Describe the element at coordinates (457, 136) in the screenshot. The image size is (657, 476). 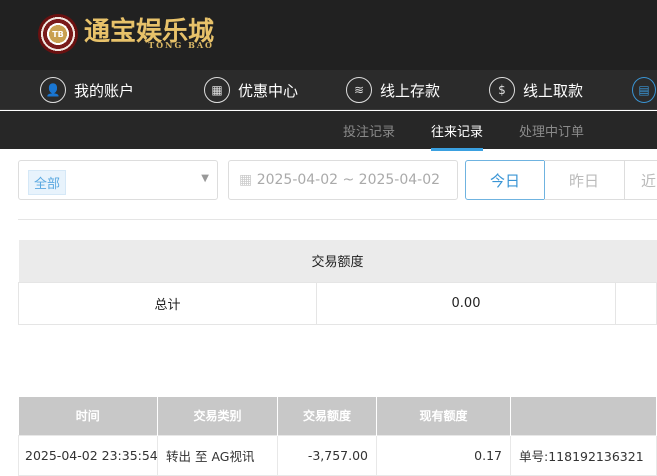
I see `tab-transactions: 往来记录` at that location.